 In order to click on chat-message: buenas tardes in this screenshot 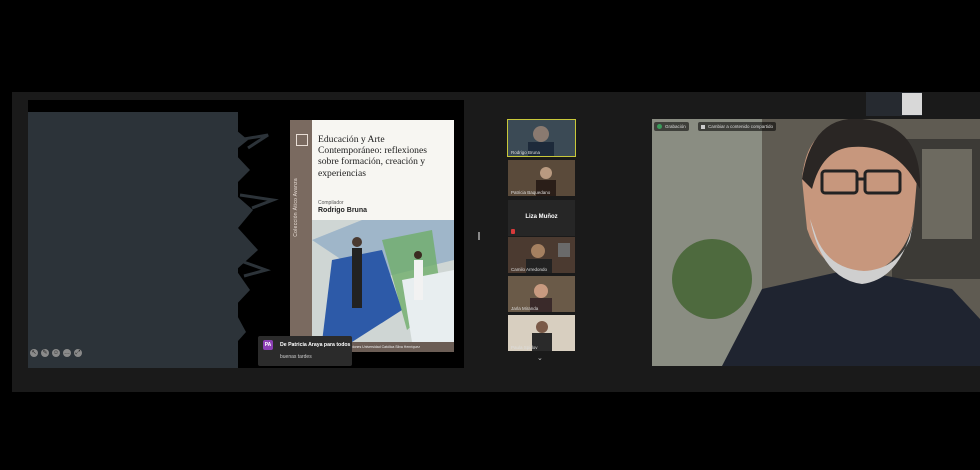, I will do `click(296, 357)`.